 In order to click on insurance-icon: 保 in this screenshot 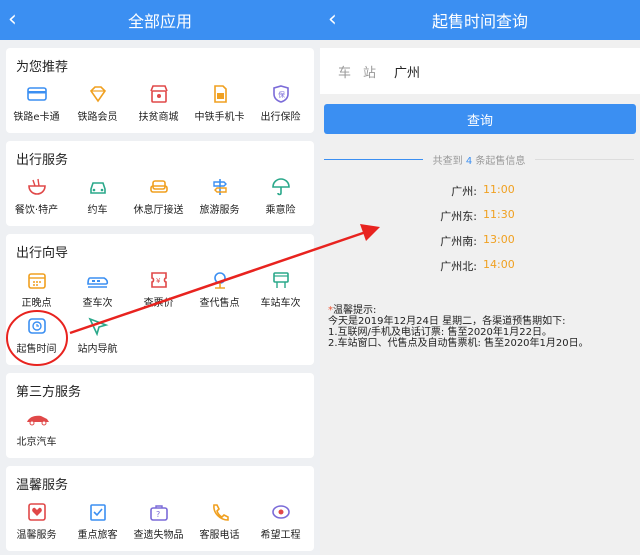, I will do `click(281, 94)`.